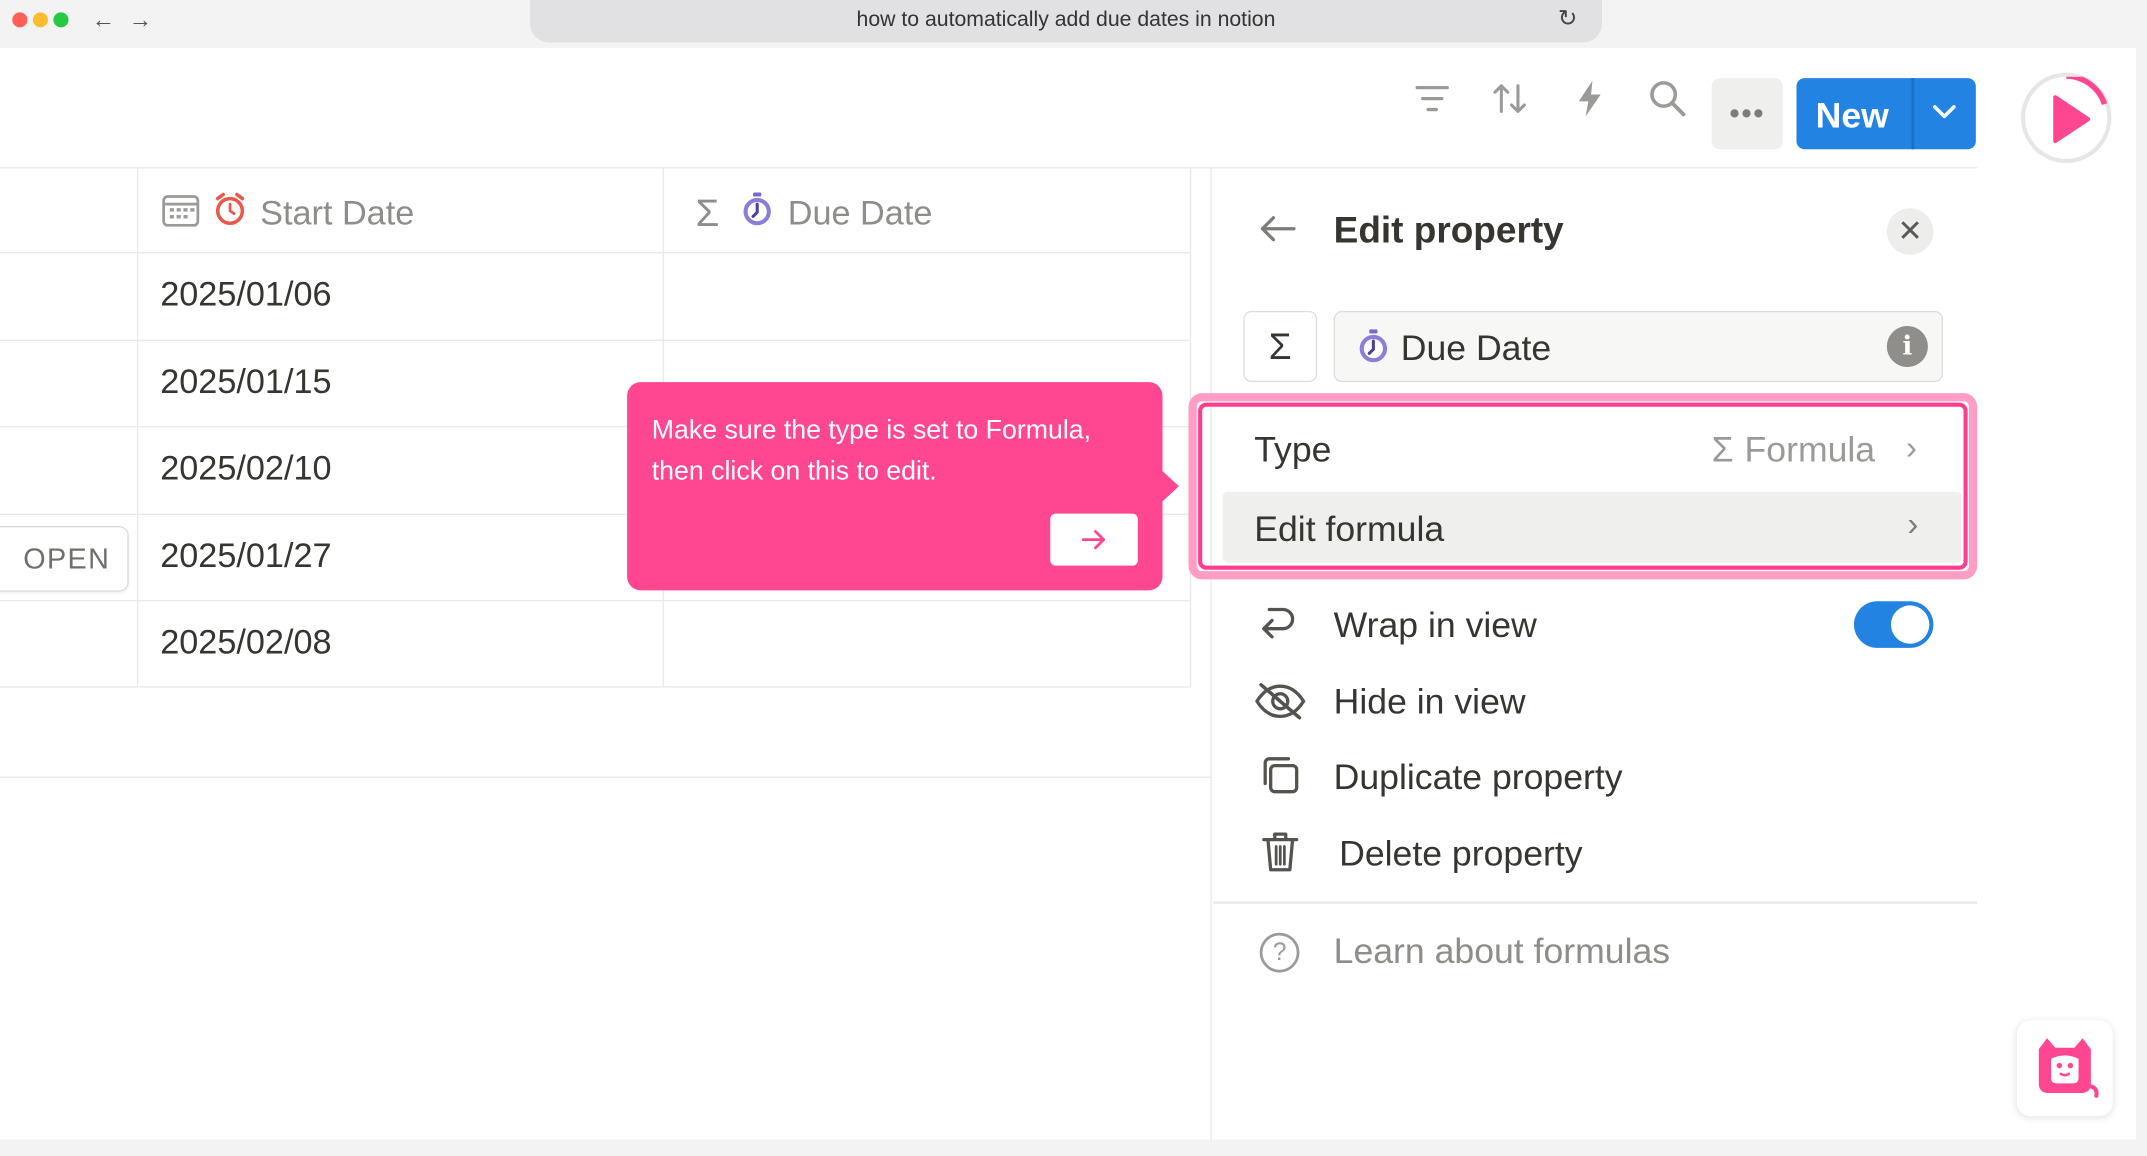 The height and width of the screenshot is (1156, 2147). Describe the element at coordinates (67, 559) in the screenshot. I see `open-button-label: OPEN` at that location.